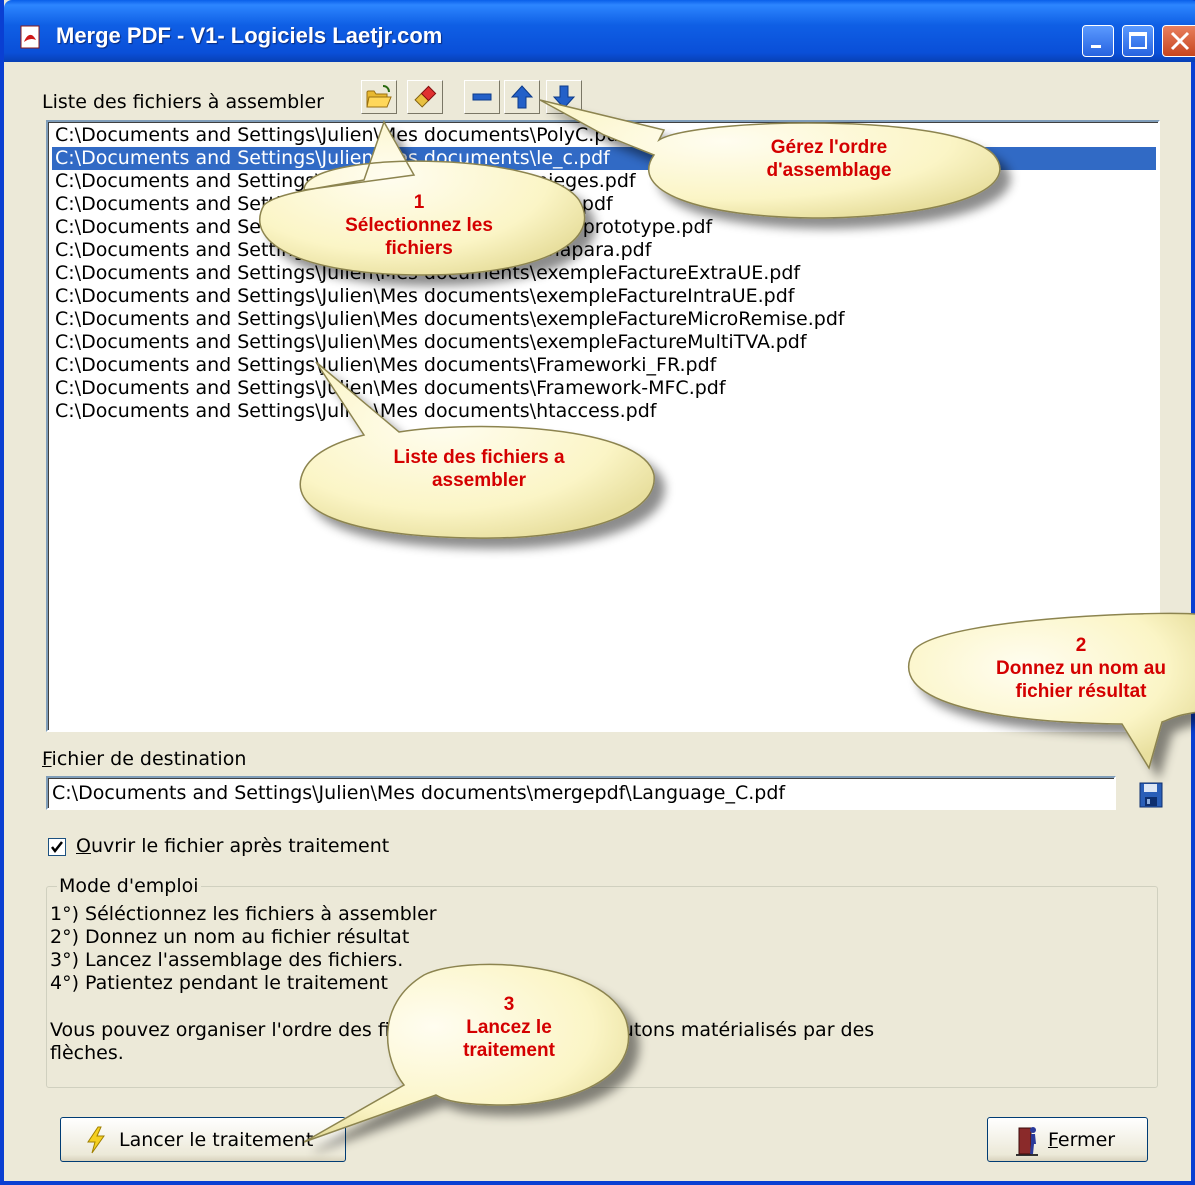 This screenshot has width=1195, height=1185. Describe the element at coordinates (829, 170) in the screenshot. I see `callout-order-line: d'assemblage` at that location.